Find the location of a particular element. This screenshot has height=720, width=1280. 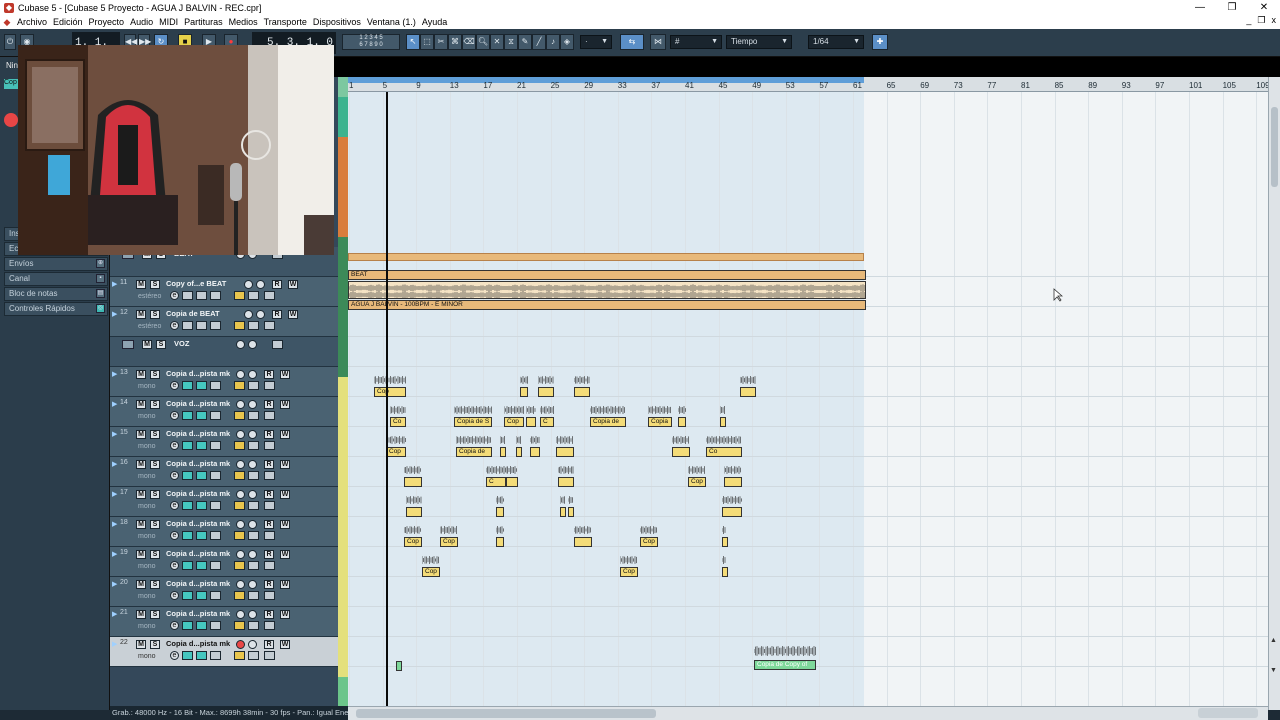

audio-event: Copia de is located at coordinates (474, 452).